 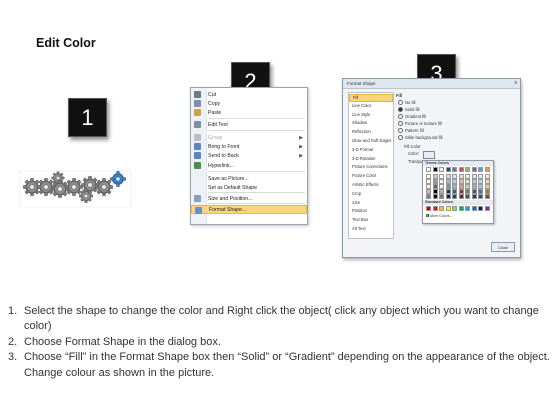 I want to click on scissors-icon, so click(x=197, y=94).